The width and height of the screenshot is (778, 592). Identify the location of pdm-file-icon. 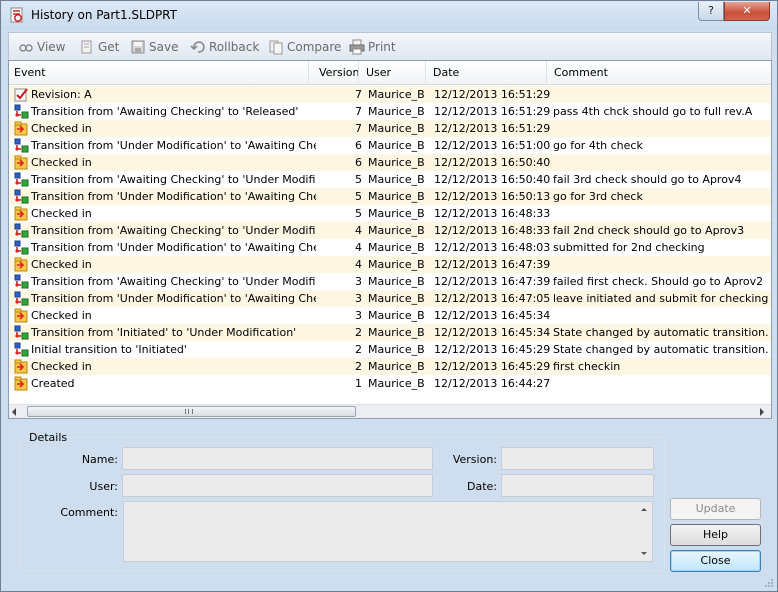
(16, 15).